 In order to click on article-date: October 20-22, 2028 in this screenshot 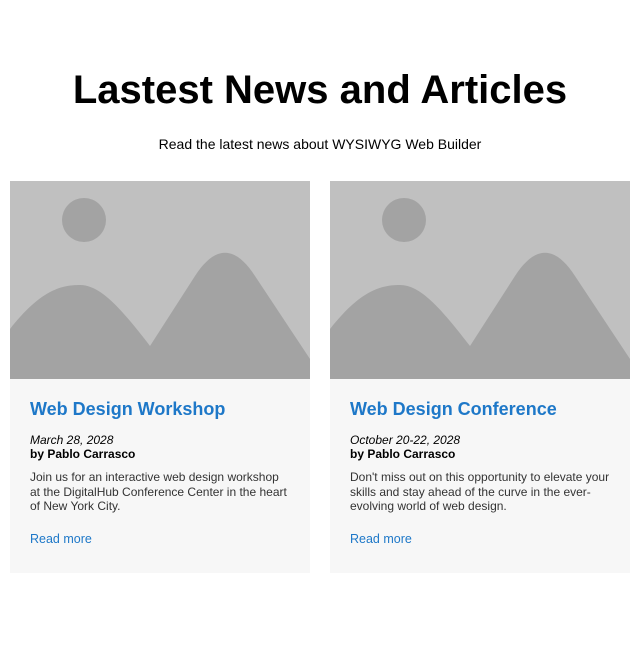, I will do `click(405, 440)`.